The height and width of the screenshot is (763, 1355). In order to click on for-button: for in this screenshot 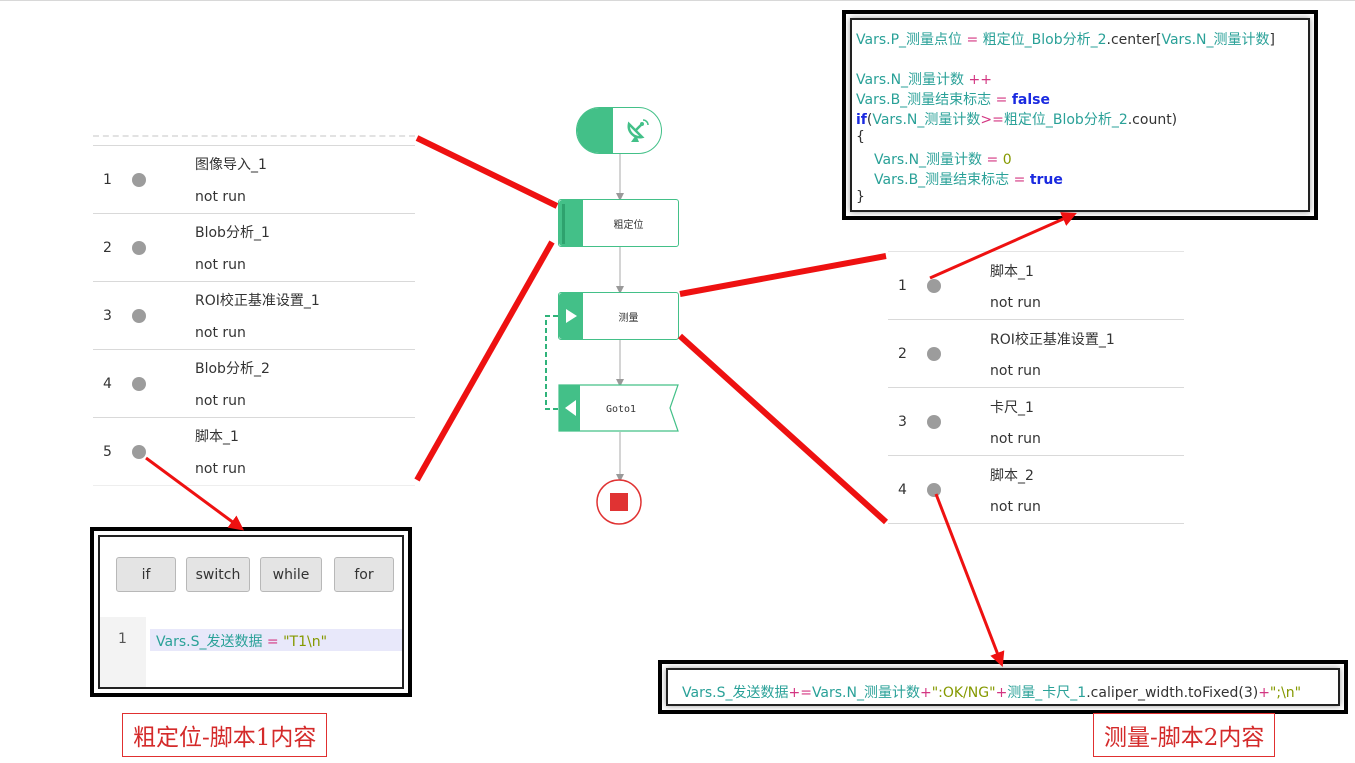, I will do `click(364, 574)`.